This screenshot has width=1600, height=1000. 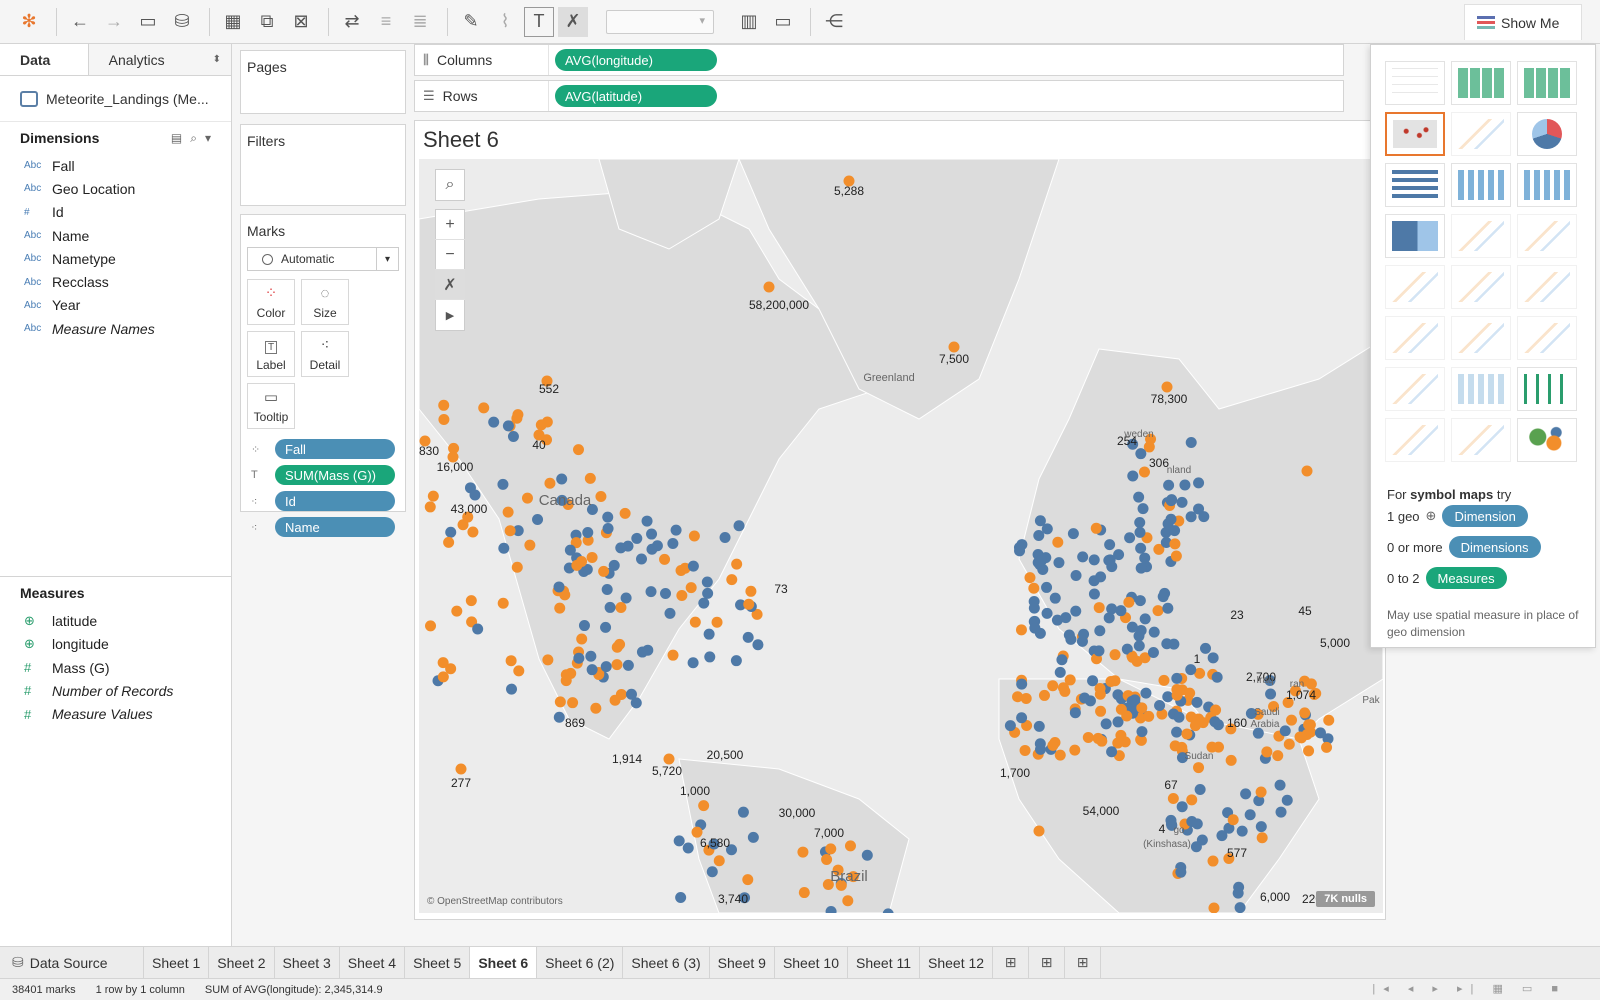 I want to click on sheet-tab: Sheet 6 (3), so click(x=666, y=962).